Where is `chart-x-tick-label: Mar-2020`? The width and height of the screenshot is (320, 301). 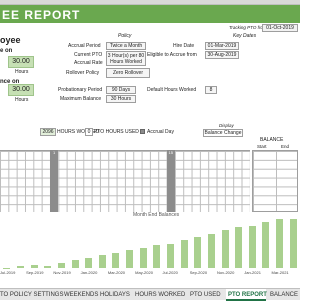
chart-x-tick-label: Mar-2020 is located at coordinates (116, 272).